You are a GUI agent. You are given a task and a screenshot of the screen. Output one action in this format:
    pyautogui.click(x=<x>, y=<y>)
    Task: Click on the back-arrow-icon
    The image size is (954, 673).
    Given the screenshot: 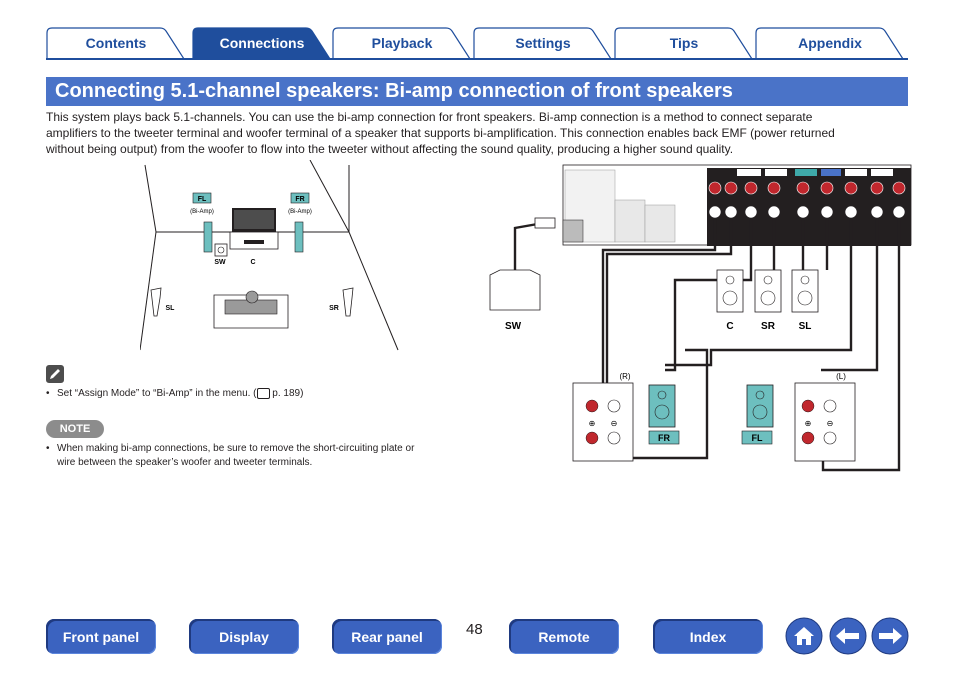 What is the action you would take?
    pyautogui.click(x=848, y=636)
    